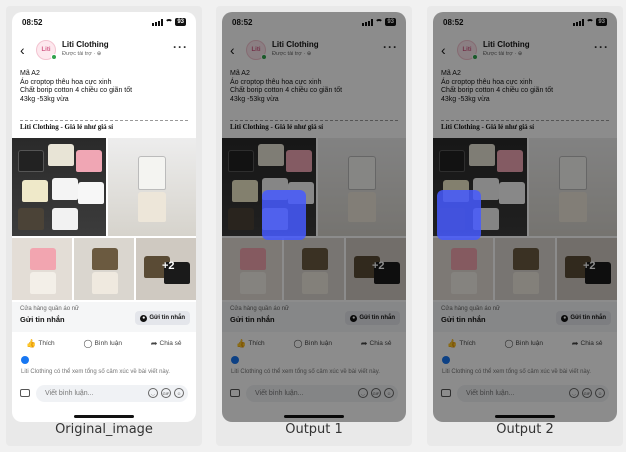 This screenshot has width=626, height=452. I want to click on shop-banner: Liti Clothing - Giá lẻ như giá sỉ, so click(67, 127).